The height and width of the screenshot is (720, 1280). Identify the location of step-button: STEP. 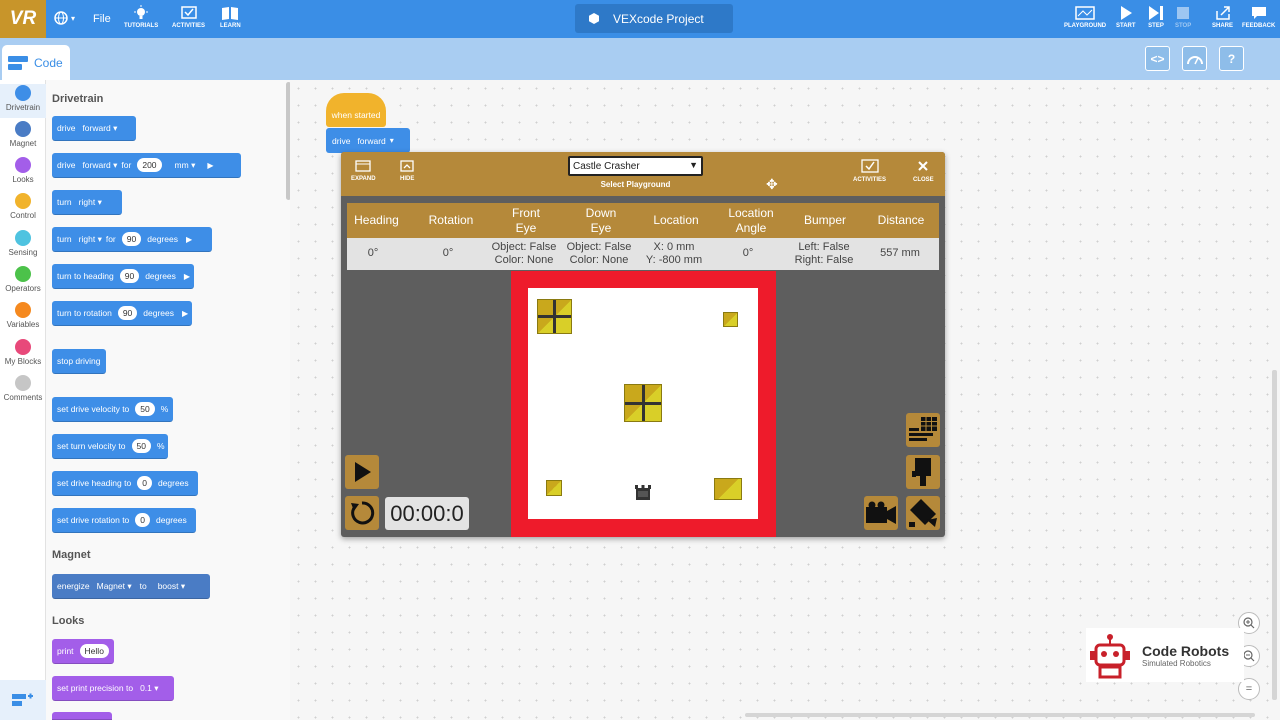
(1156, 17).